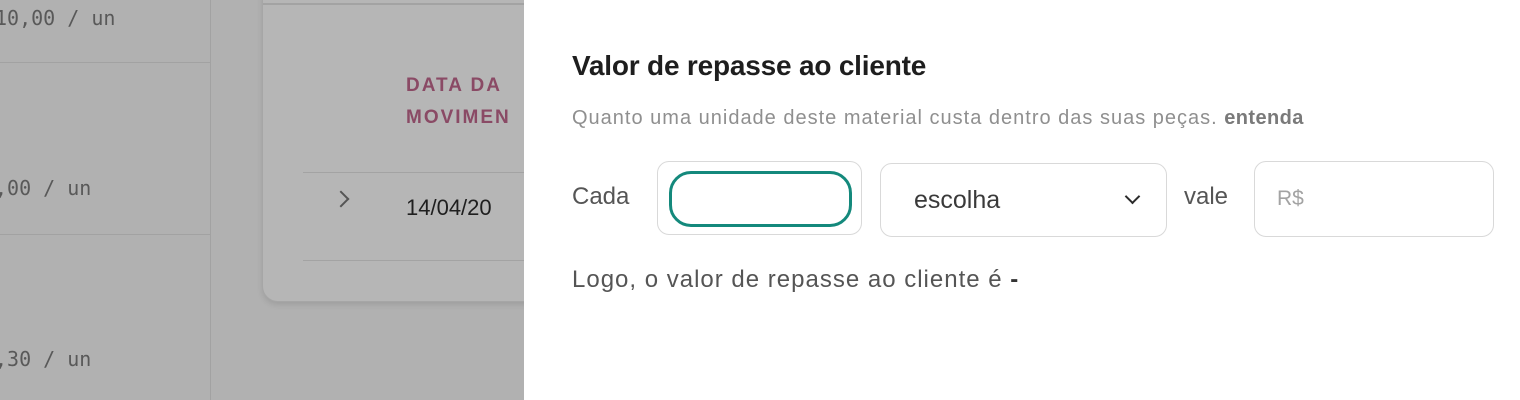  What do you see at coordinates (1015, 279) in the screenshot?
I see `result-value: -` at bounding box center [1015, 279].